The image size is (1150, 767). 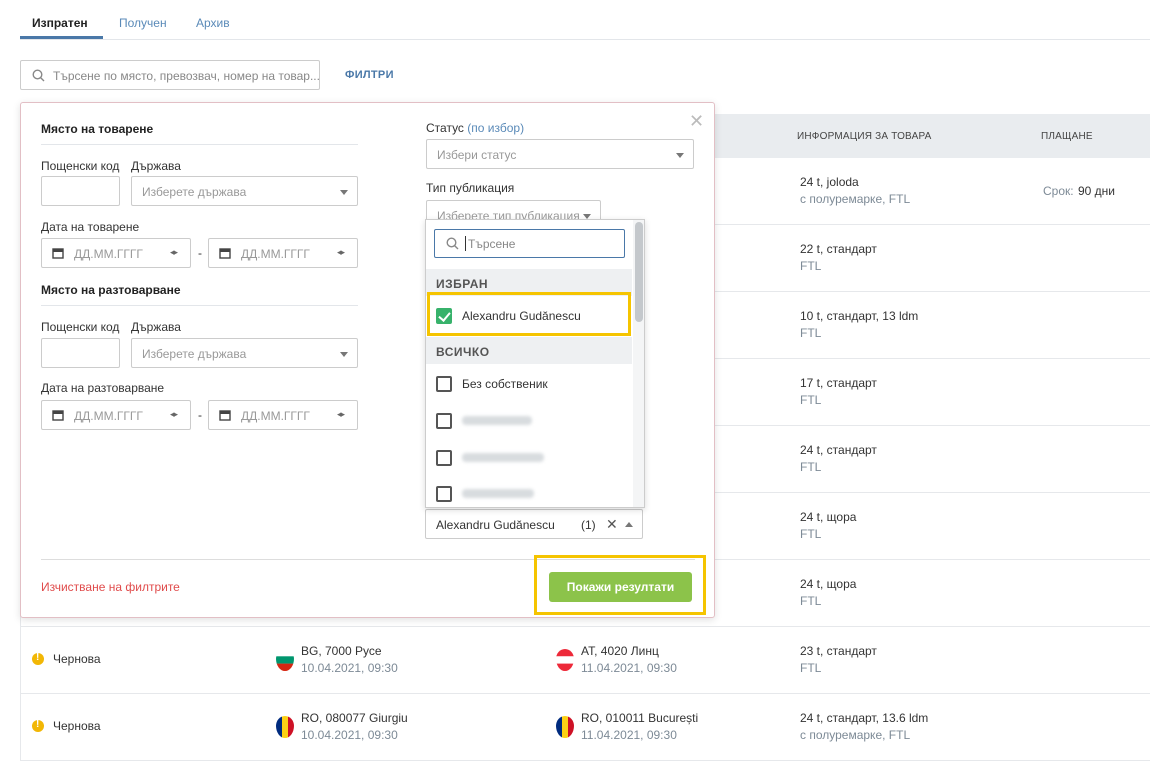 What do you see at coordinates (838, 450) in the screenshot?
I see `cargo-info: 24 t, стандарт` at bounding box center [838, 450].